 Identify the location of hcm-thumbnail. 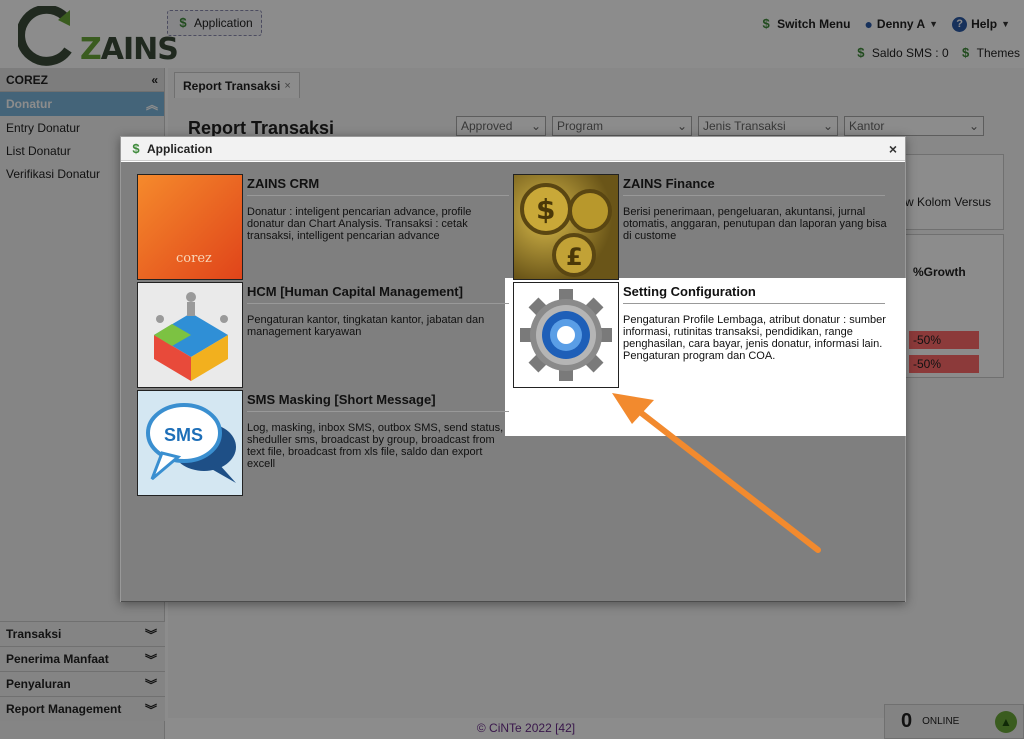
(190, 335).